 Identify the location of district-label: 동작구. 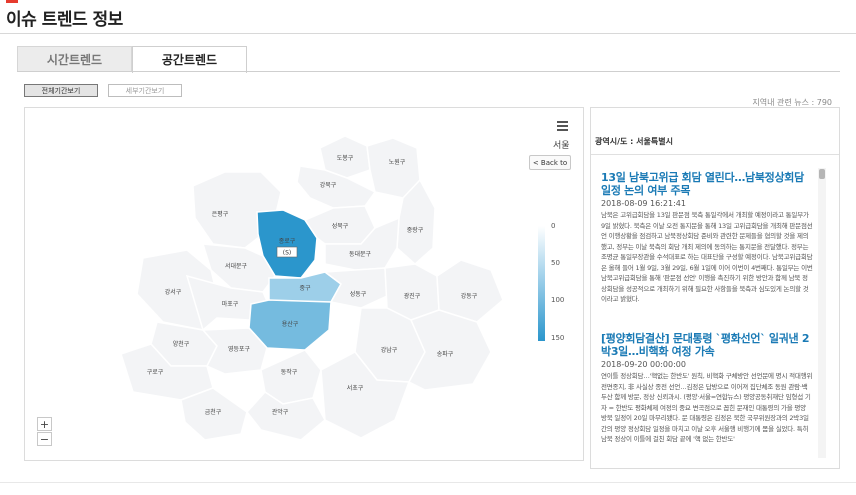
(289, 372).